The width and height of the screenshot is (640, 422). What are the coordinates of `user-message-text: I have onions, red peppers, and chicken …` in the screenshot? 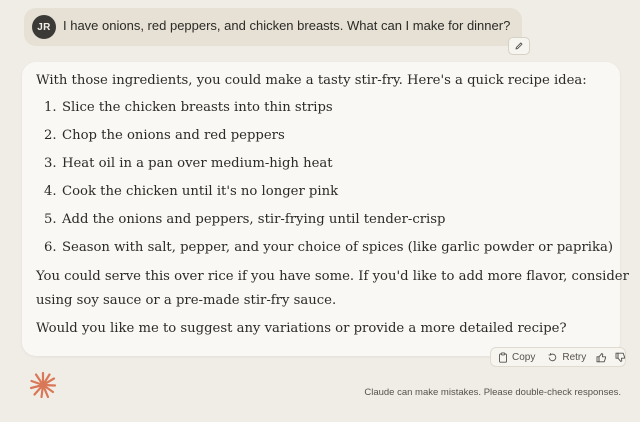 It's located at (287, 25).